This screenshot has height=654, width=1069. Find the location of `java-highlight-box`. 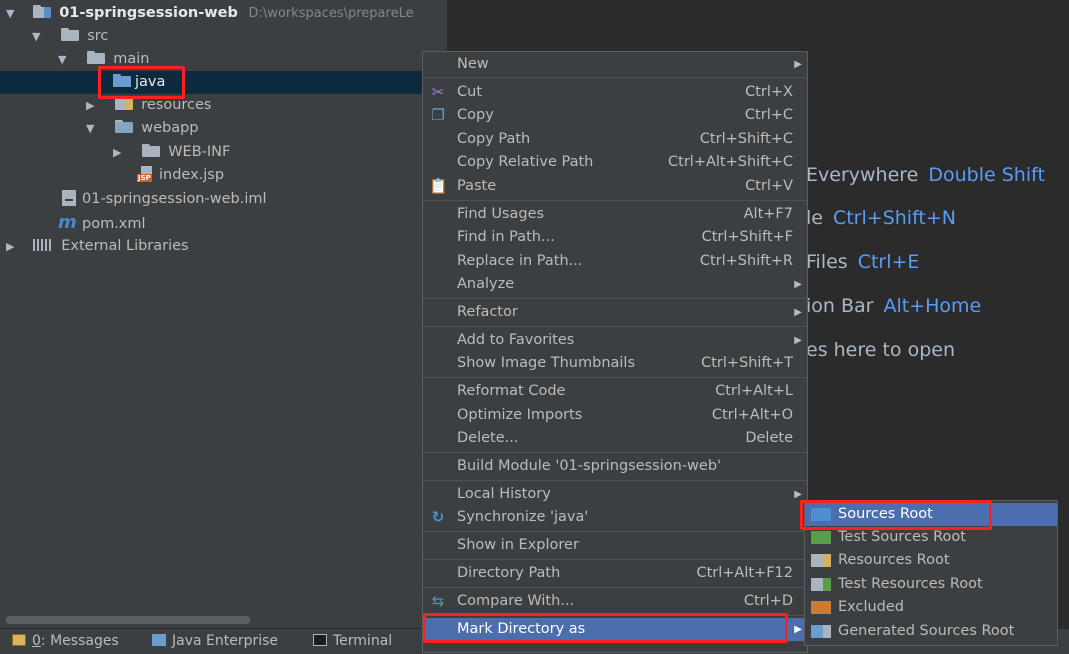

java-highlight-box is located at coordinates (141, 82).